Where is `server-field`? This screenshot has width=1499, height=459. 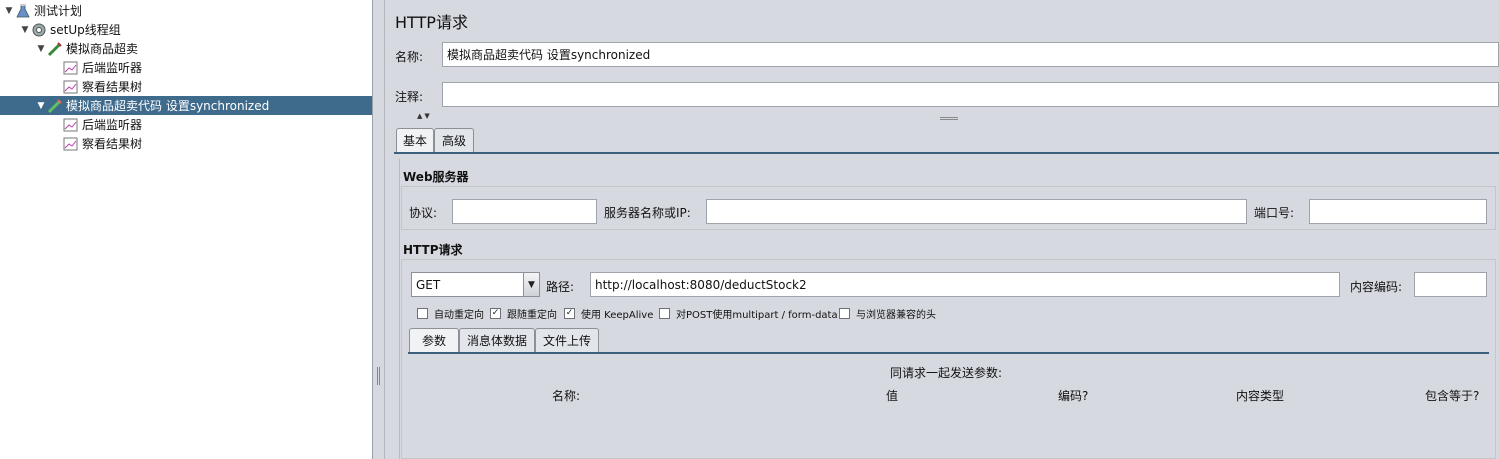 server-field is located at coordinates (976, 211).